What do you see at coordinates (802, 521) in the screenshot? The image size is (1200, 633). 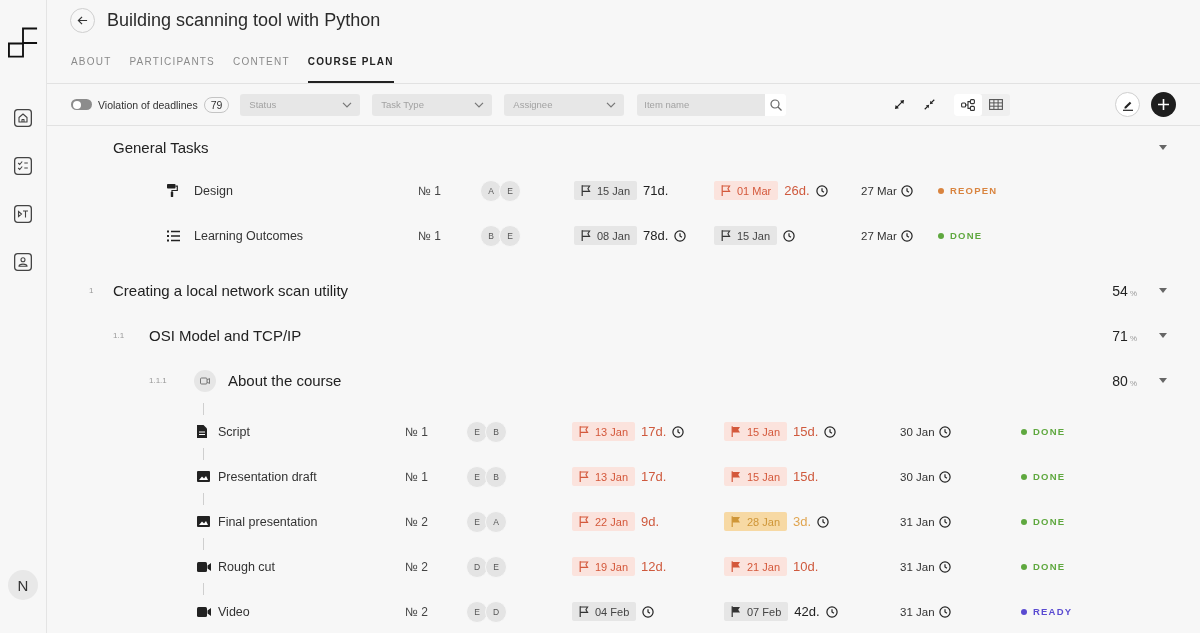 I see `days-count: 3d.` at bounding box center [802, 521].